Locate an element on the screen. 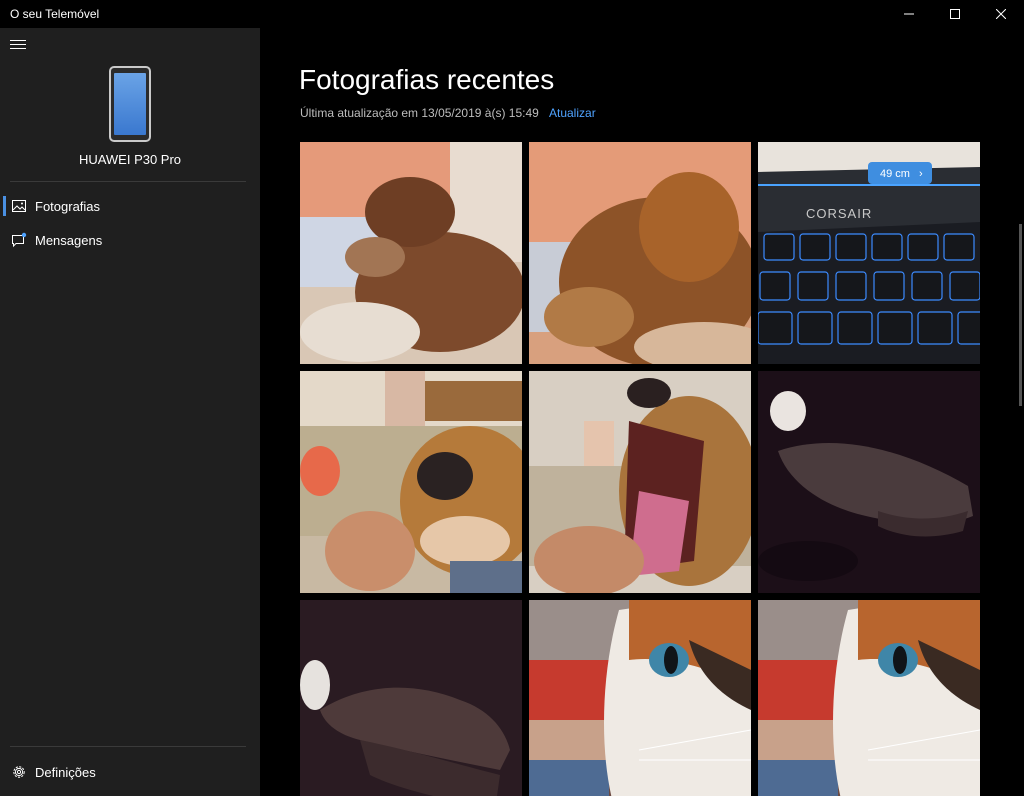 This screenshot has width=1024, height=796. close-button is located at coordinates (1001, 14).